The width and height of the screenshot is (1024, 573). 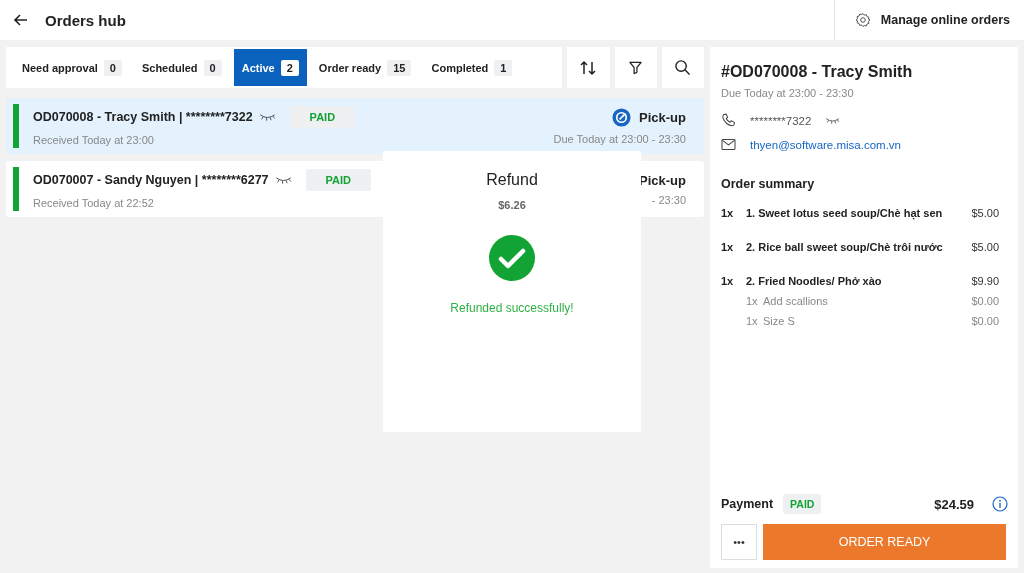 I want to click on search-icon, so click(x=683, y=67).